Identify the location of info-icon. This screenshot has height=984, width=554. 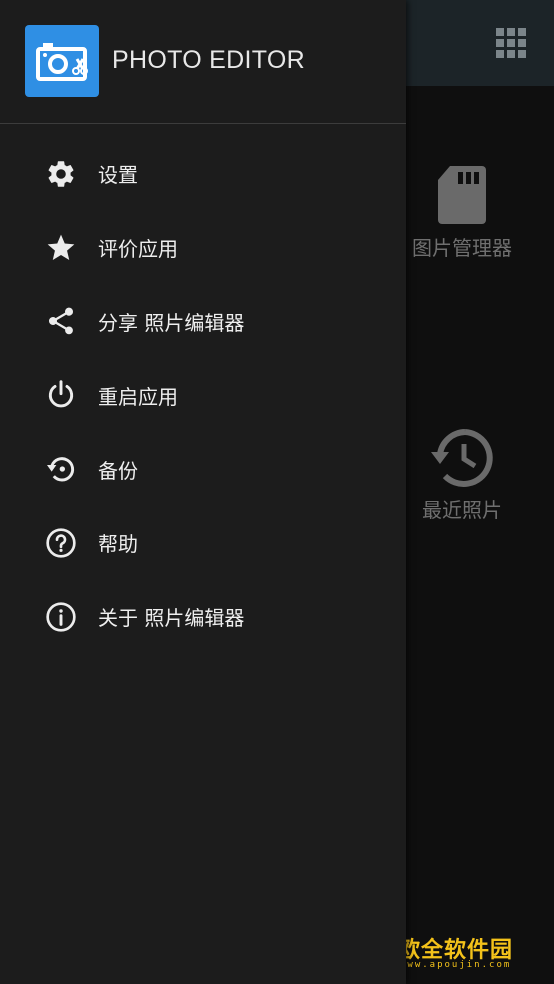
(61, 617).